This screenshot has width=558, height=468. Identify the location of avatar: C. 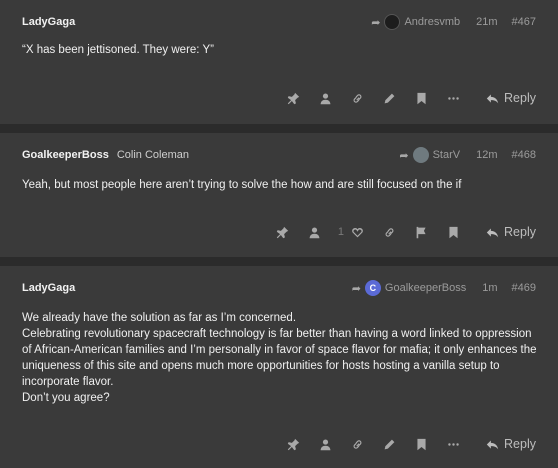
(372, 288).